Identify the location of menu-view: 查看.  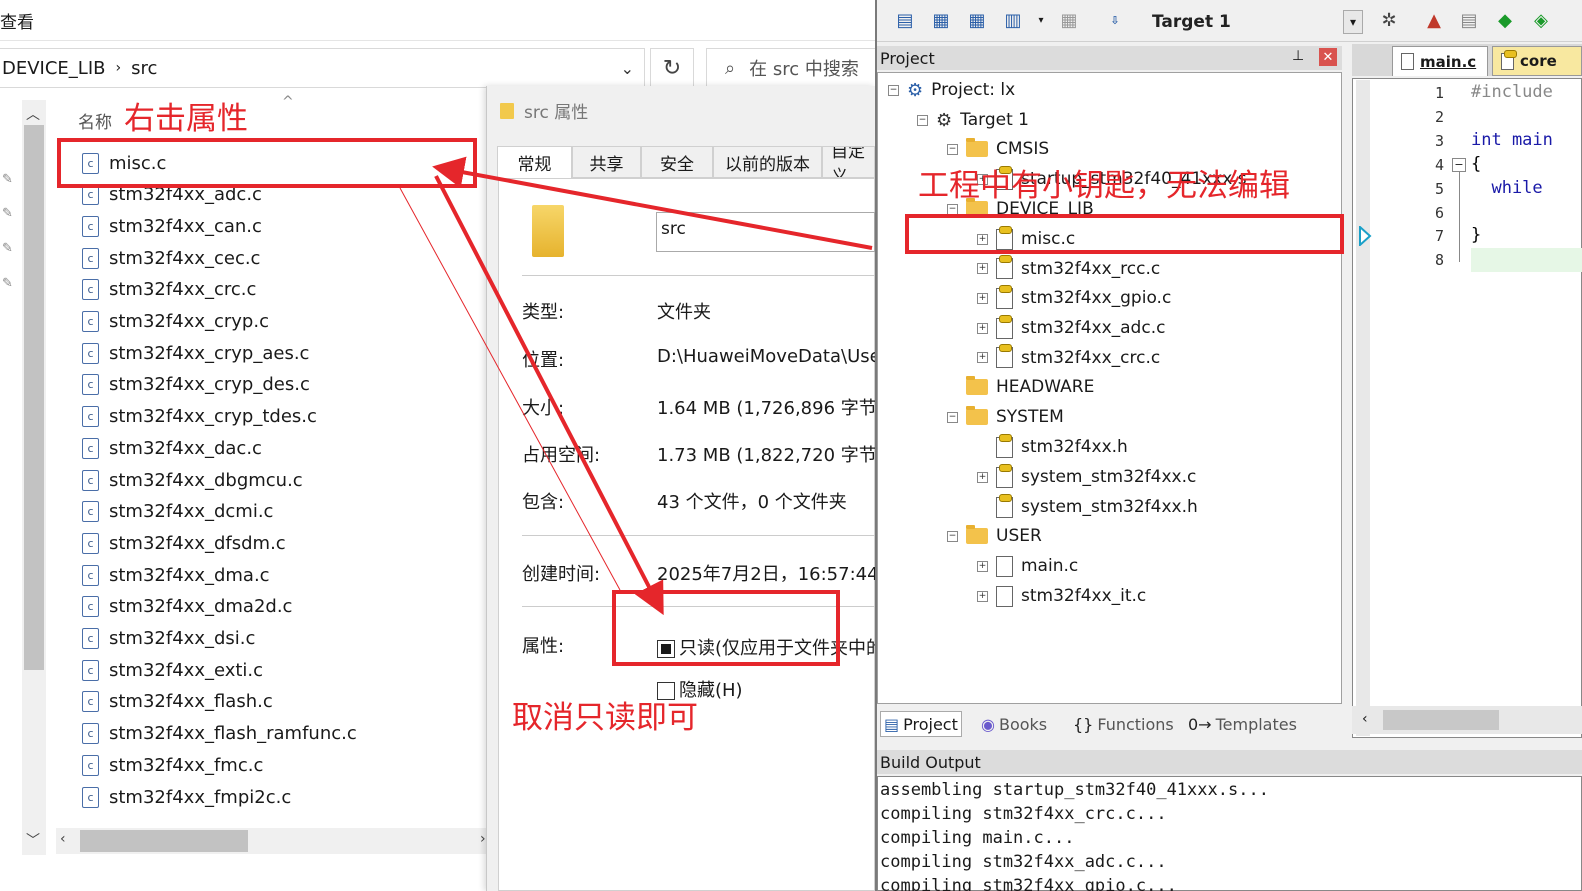
(17, 20).